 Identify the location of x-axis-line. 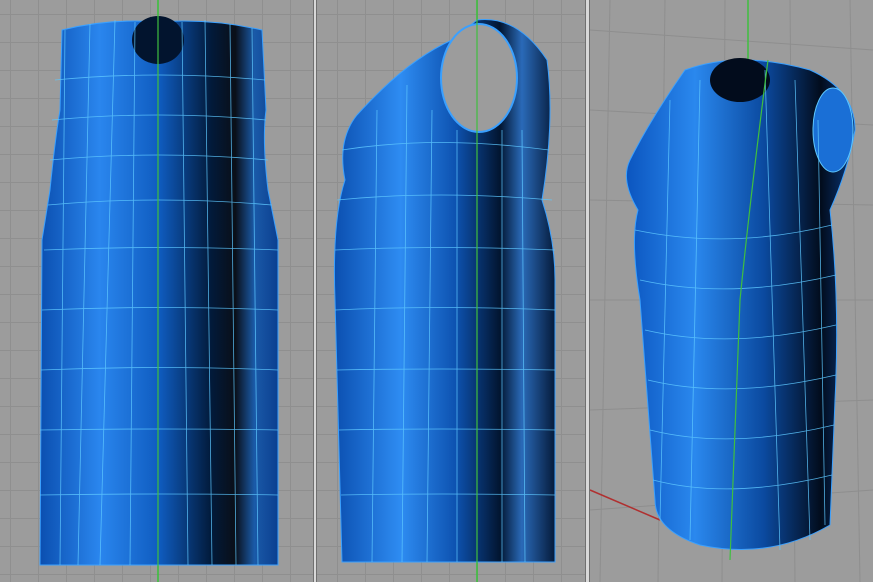
(625, 505).